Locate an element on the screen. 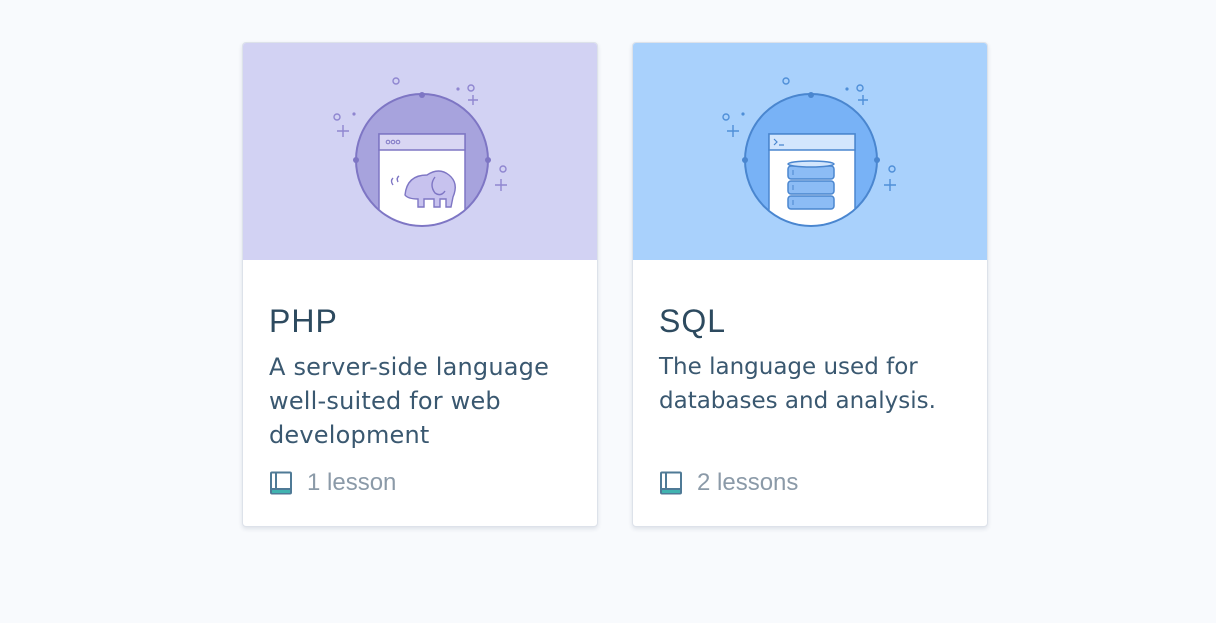 The width and height of the screenshot is (1216, 623). sql-illustration is located at coordinates (809, 152).